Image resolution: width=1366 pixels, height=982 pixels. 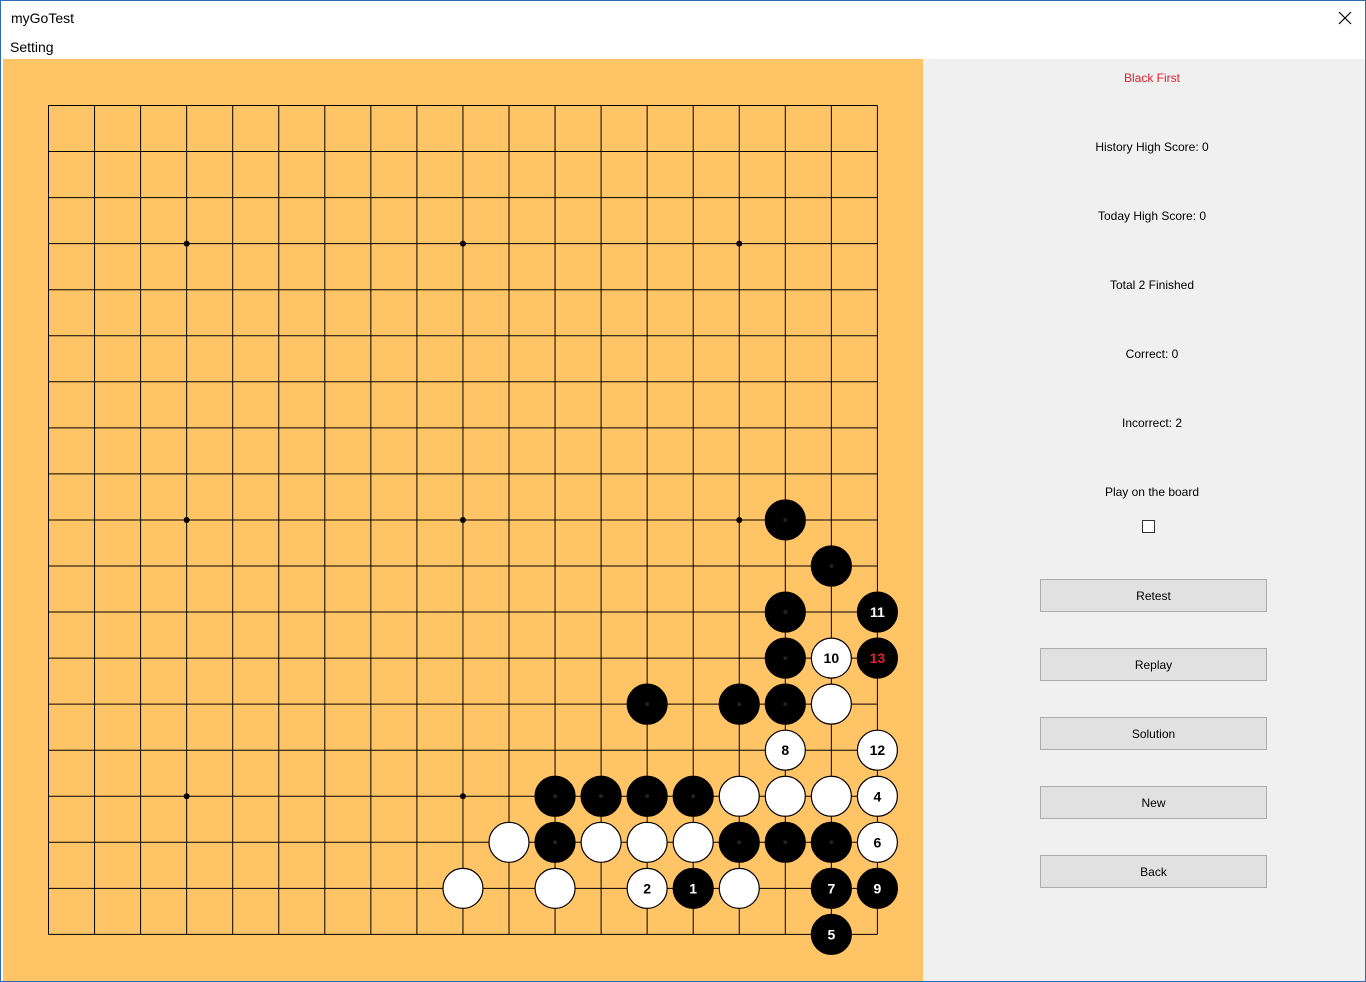 What do you see at coordinates (32, 47) in the screenshot?
I see `menu-setting: Setting` at bounding box center [32, 47].